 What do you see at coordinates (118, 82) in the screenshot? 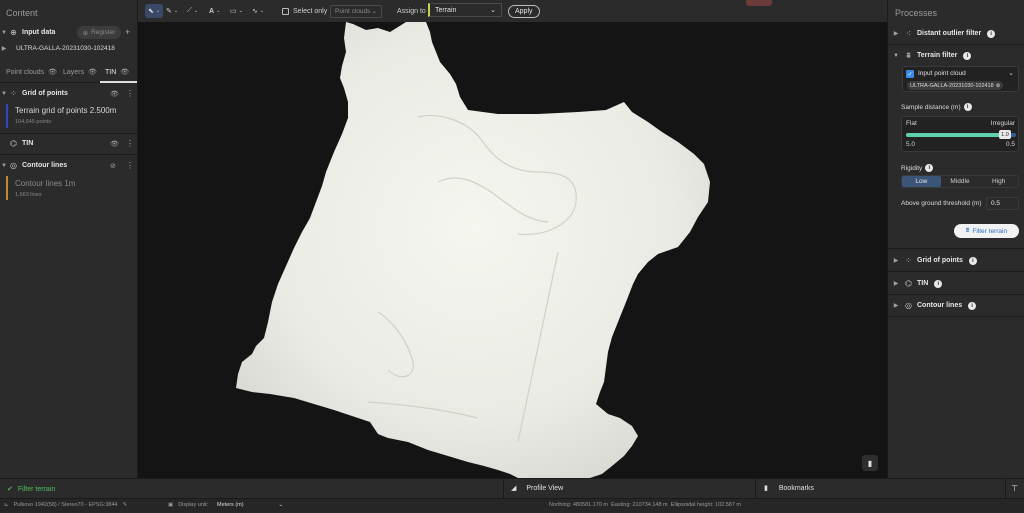
I see `active-tab-indicator` at bounding box center [118, 82].